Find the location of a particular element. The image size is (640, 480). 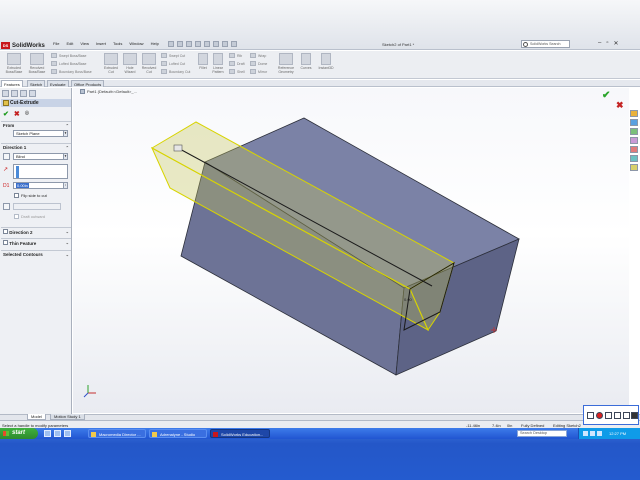

desktop-search-input: Search Desktop is located at coordinates (542, 433).